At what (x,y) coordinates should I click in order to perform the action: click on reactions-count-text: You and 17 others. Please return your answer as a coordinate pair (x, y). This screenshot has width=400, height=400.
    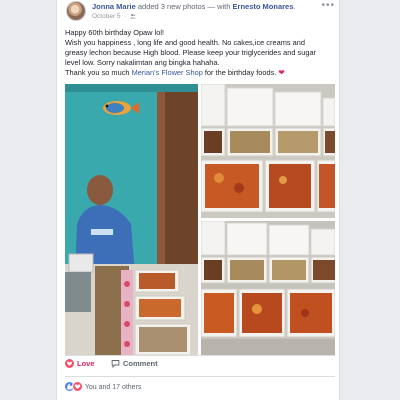
    Looking at the image, I should click on (113, 387).